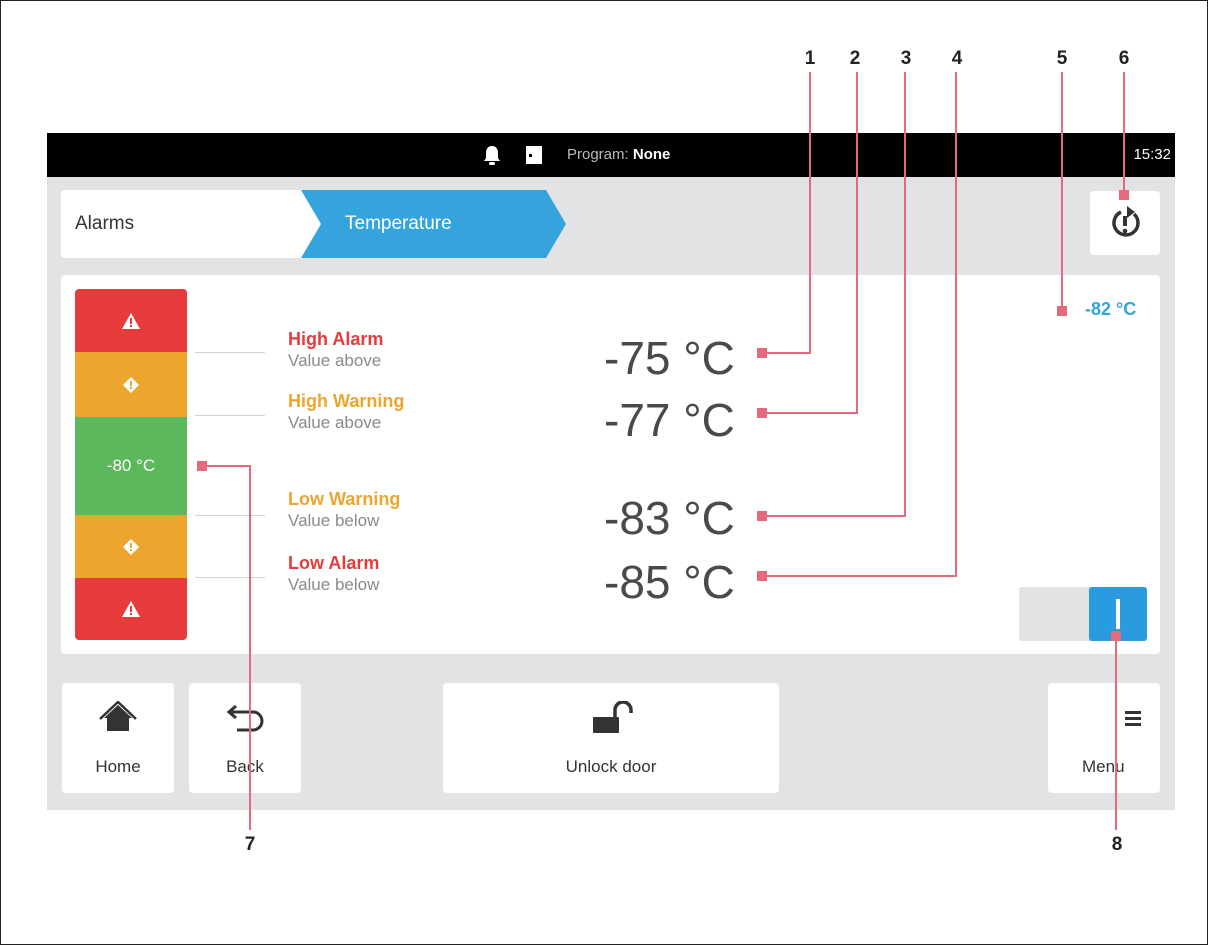 This screenshot has width=1208, height=945. What do you see at coordinates (245, 718) in the screenshot?
I see `back-icon` at bounding box center [245, 718].